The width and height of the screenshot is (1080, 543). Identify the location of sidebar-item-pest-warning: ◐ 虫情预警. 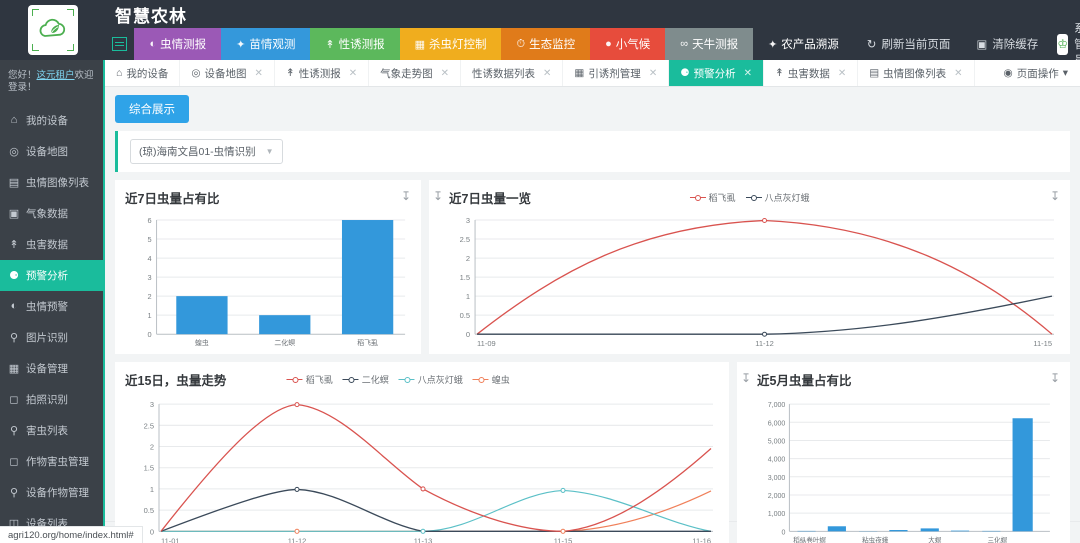
(51, 306).